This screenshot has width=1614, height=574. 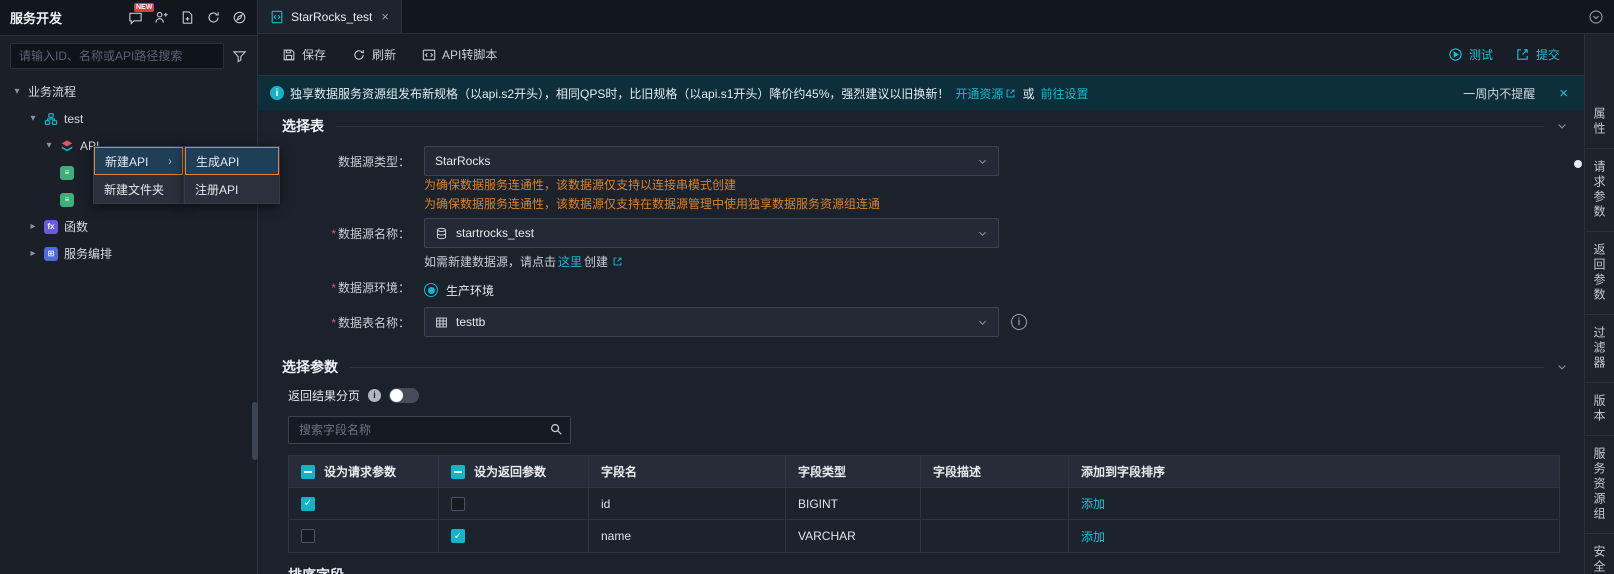 I want to click on save-button: 保存, so click(x=304, y=54).